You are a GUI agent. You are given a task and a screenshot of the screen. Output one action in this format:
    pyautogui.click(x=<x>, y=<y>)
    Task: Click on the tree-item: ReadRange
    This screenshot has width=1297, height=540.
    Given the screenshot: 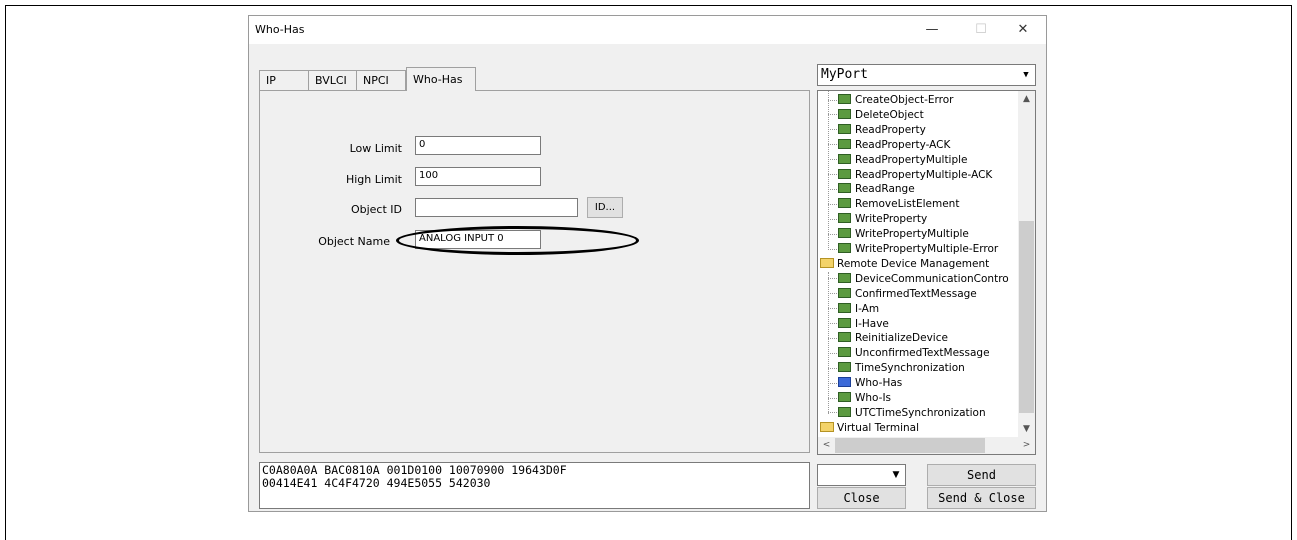 What is the action you would take?
    pyautogui.click(x=871, y=189)
    